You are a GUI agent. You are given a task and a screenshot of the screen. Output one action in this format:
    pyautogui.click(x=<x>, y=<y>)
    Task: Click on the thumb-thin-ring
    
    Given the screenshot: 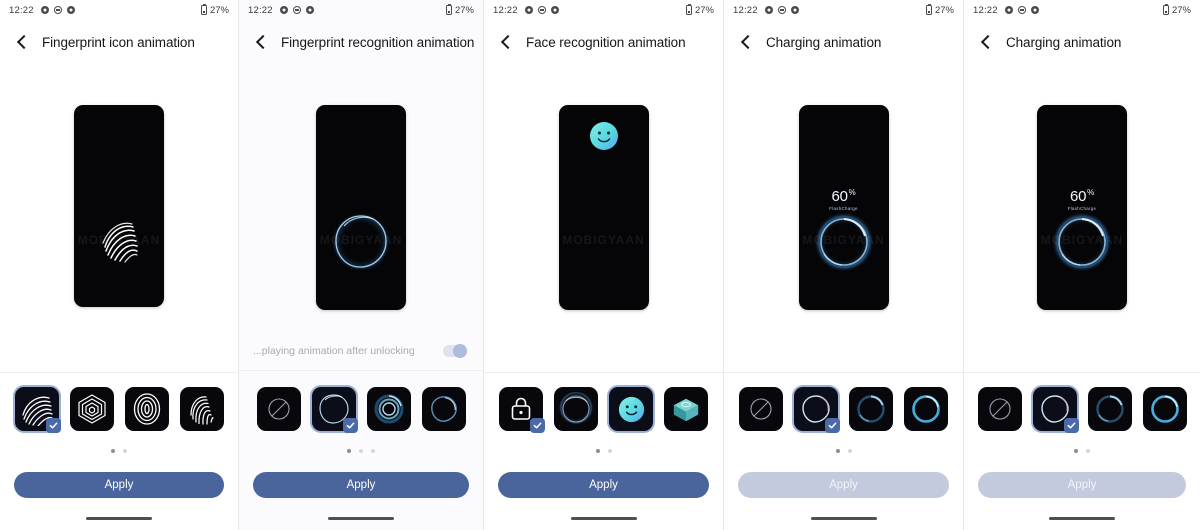 What is the action you would take?
    pyautogui.click(x=334, y=410)
    